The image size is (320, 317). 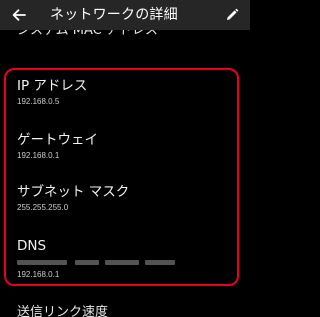 I want to click on back-button, so click(x=19, y=15).